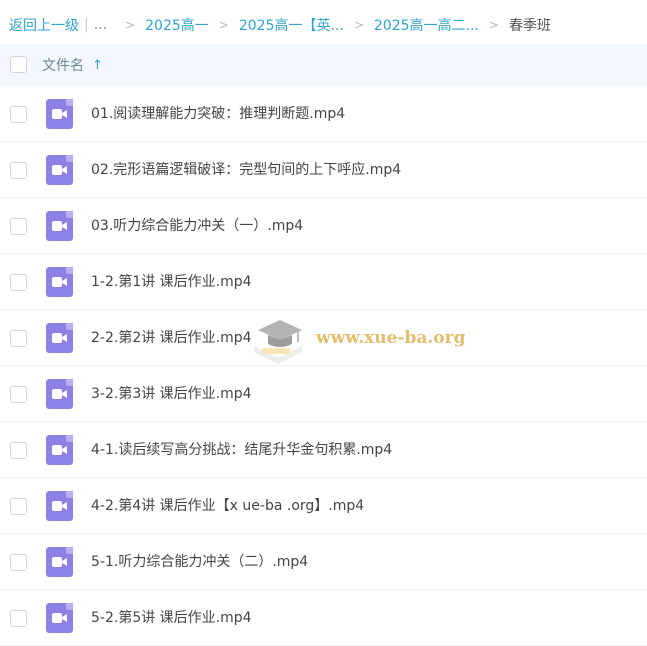 This screenshot has width=647, height=646. I want to click on file-row: 4-2.第4讲 课后作业【x ue-ba .org】.mp4, so click(323, 506).